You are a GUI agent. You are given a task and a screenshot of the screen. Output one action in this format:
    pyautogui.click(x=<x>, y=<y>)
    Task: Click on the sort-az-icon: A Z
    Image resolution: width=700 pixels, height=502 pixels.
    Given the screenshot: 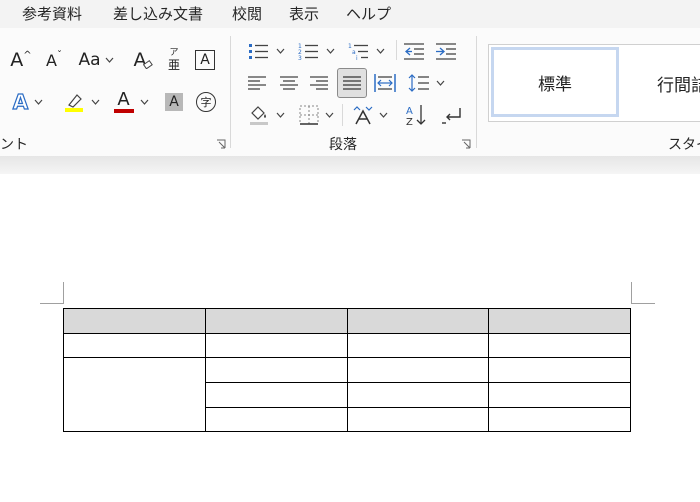 What is the action you would take?
    pyautogui.click(x=416, y=116)
    